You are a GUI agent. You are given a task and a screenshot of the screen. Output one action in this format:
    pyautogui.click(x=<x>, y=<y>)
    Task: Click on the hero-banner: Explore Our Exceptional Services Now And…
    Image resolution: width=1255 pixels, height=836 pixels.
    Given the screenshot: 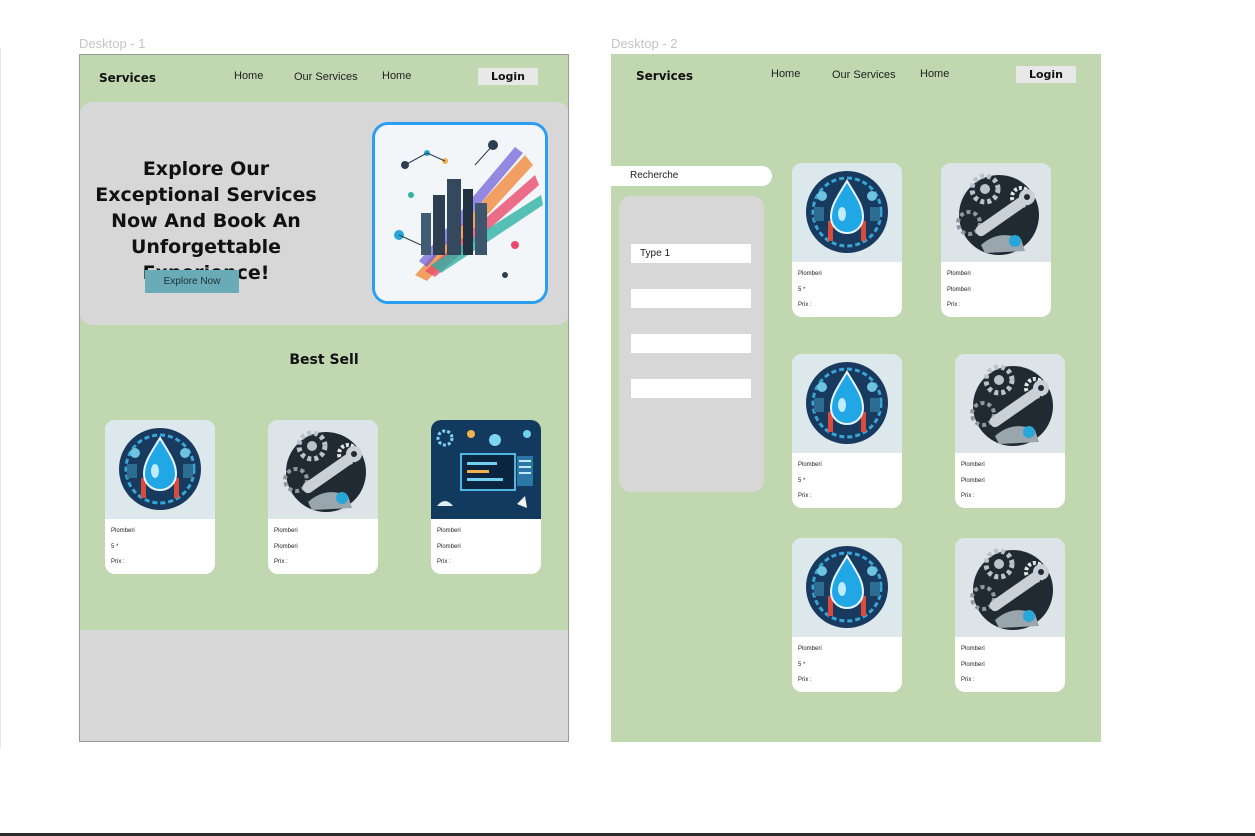 What is the action you would take?
    pyautogui.click(x=324, y=213)
    